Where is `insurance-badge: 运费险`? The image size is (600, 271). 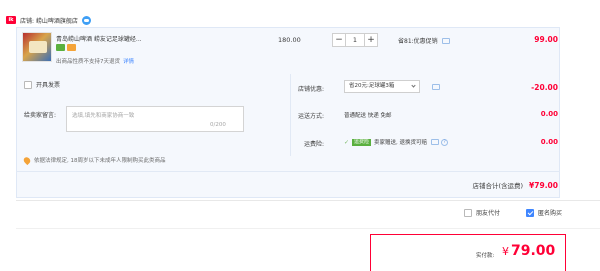 insurance-badge: 运费险 is located at coordinates (362, 142).